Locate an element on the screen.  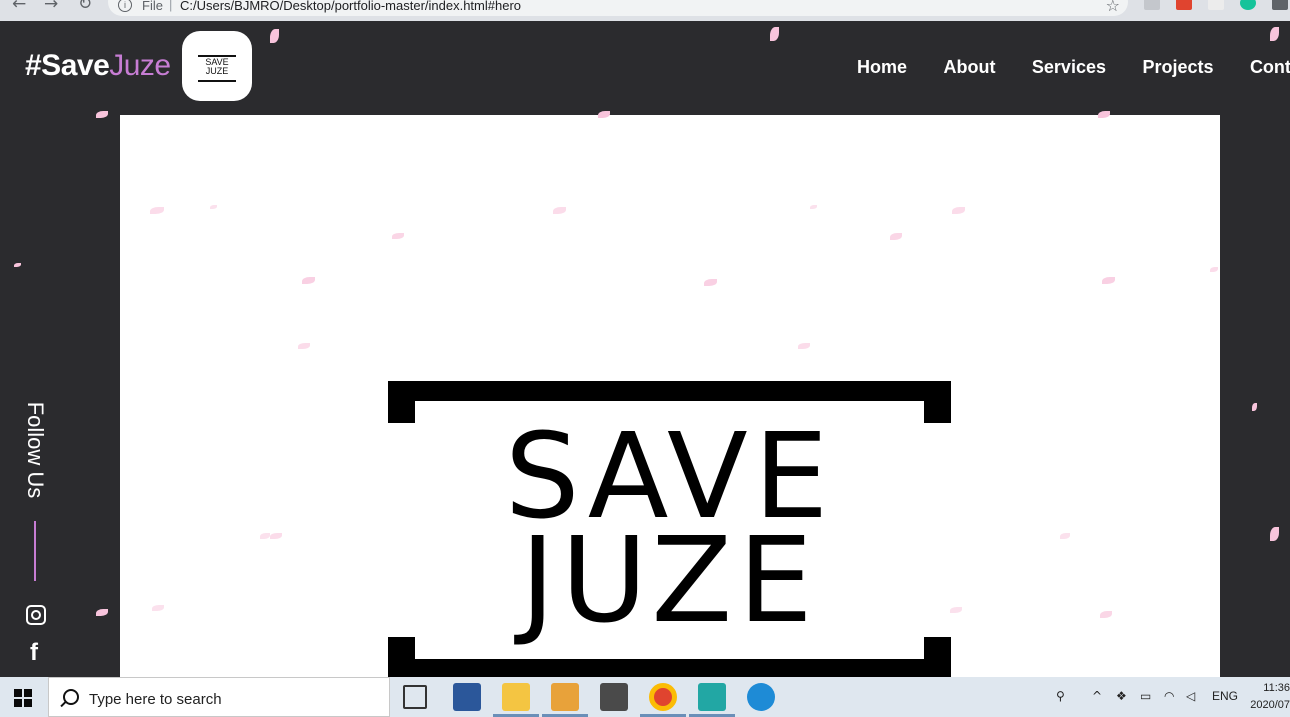
main-nav: Home About Services Projects Contac is located at coordinates (1073, 67).